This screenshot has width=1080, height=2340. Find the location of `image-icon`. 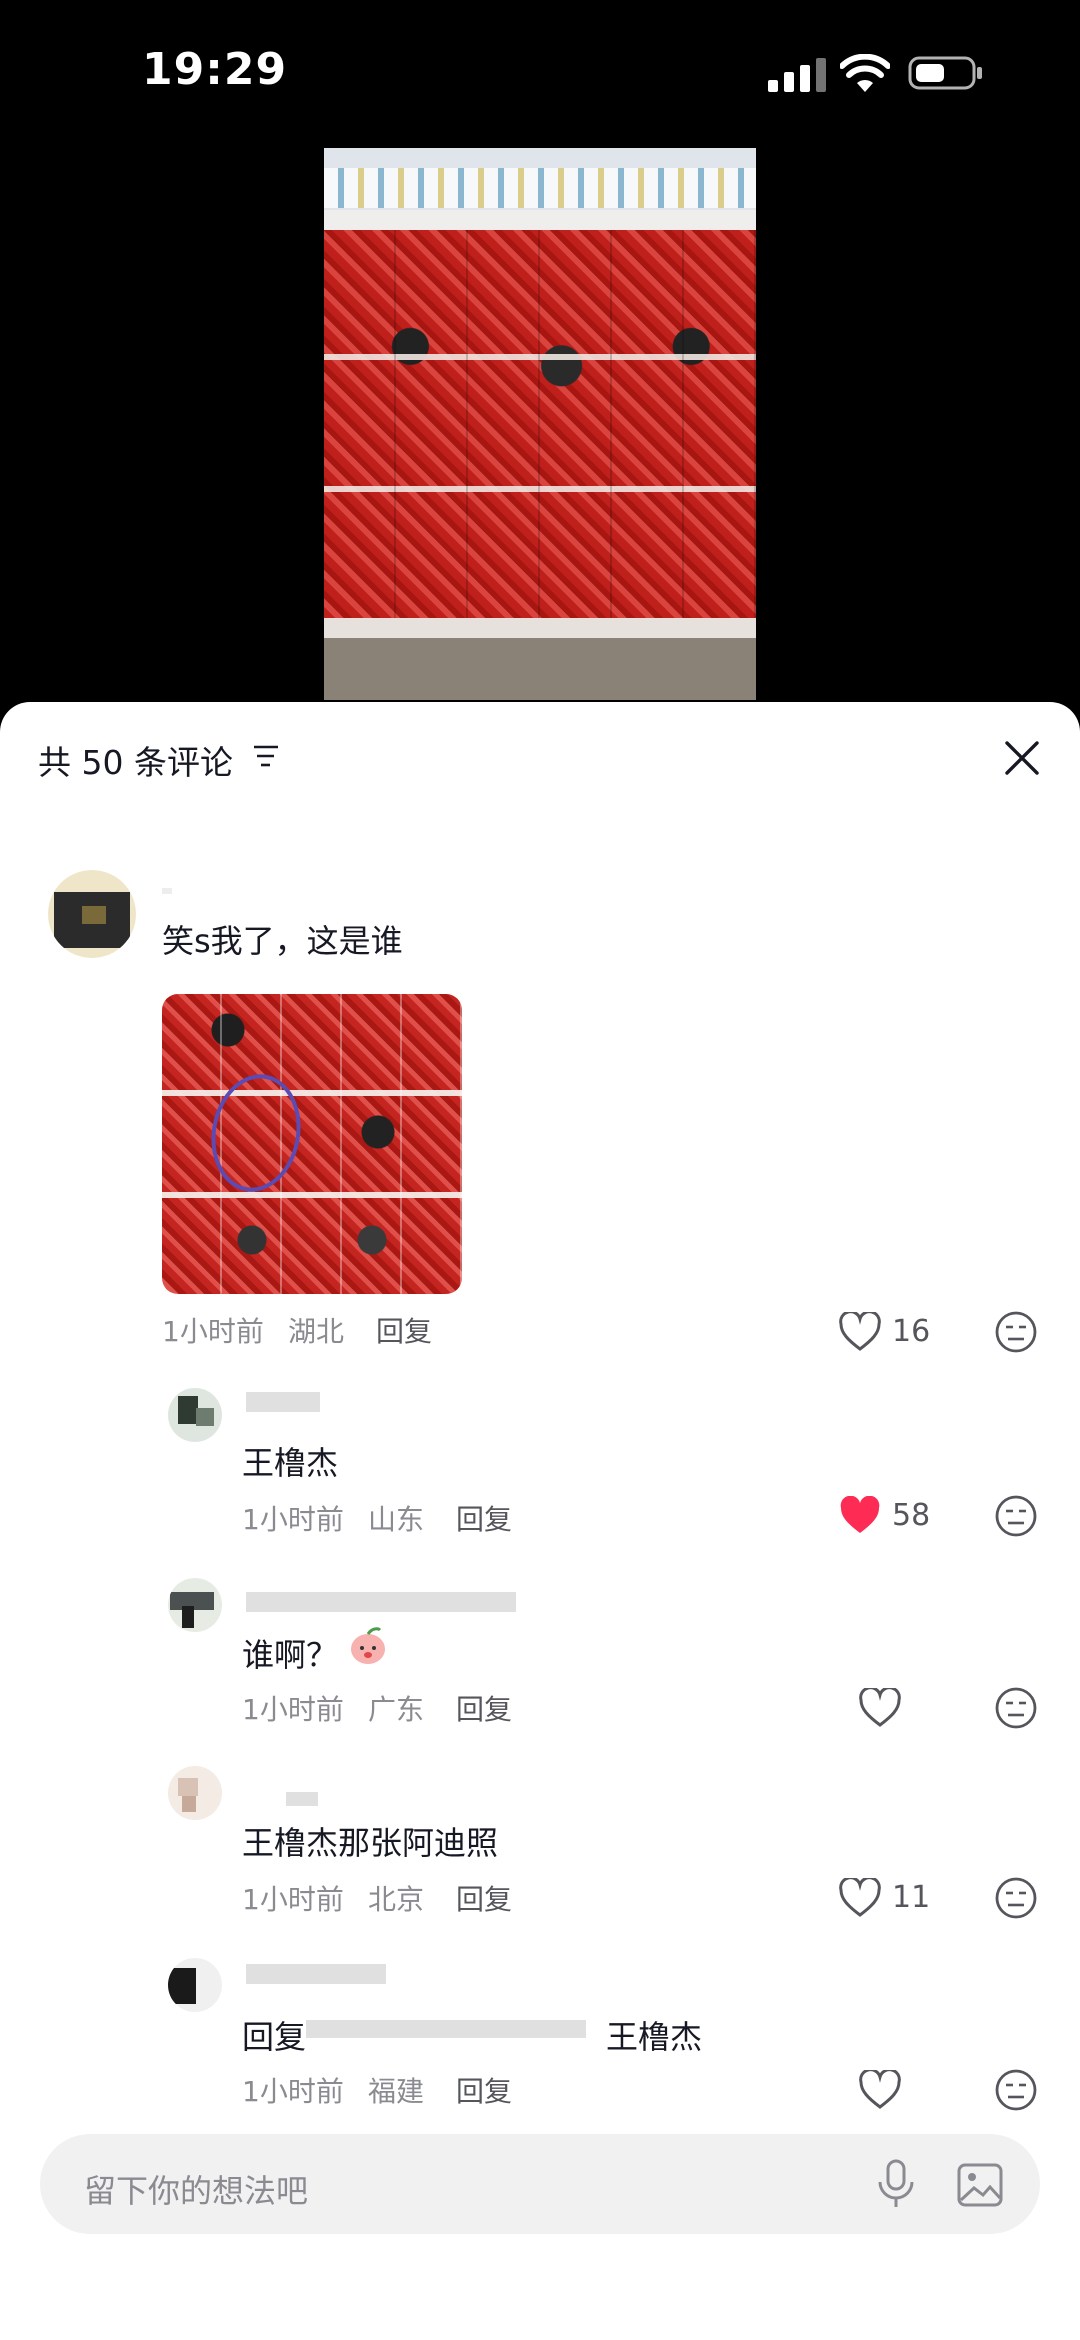

image-icon is located at coordinates (980, 2185).